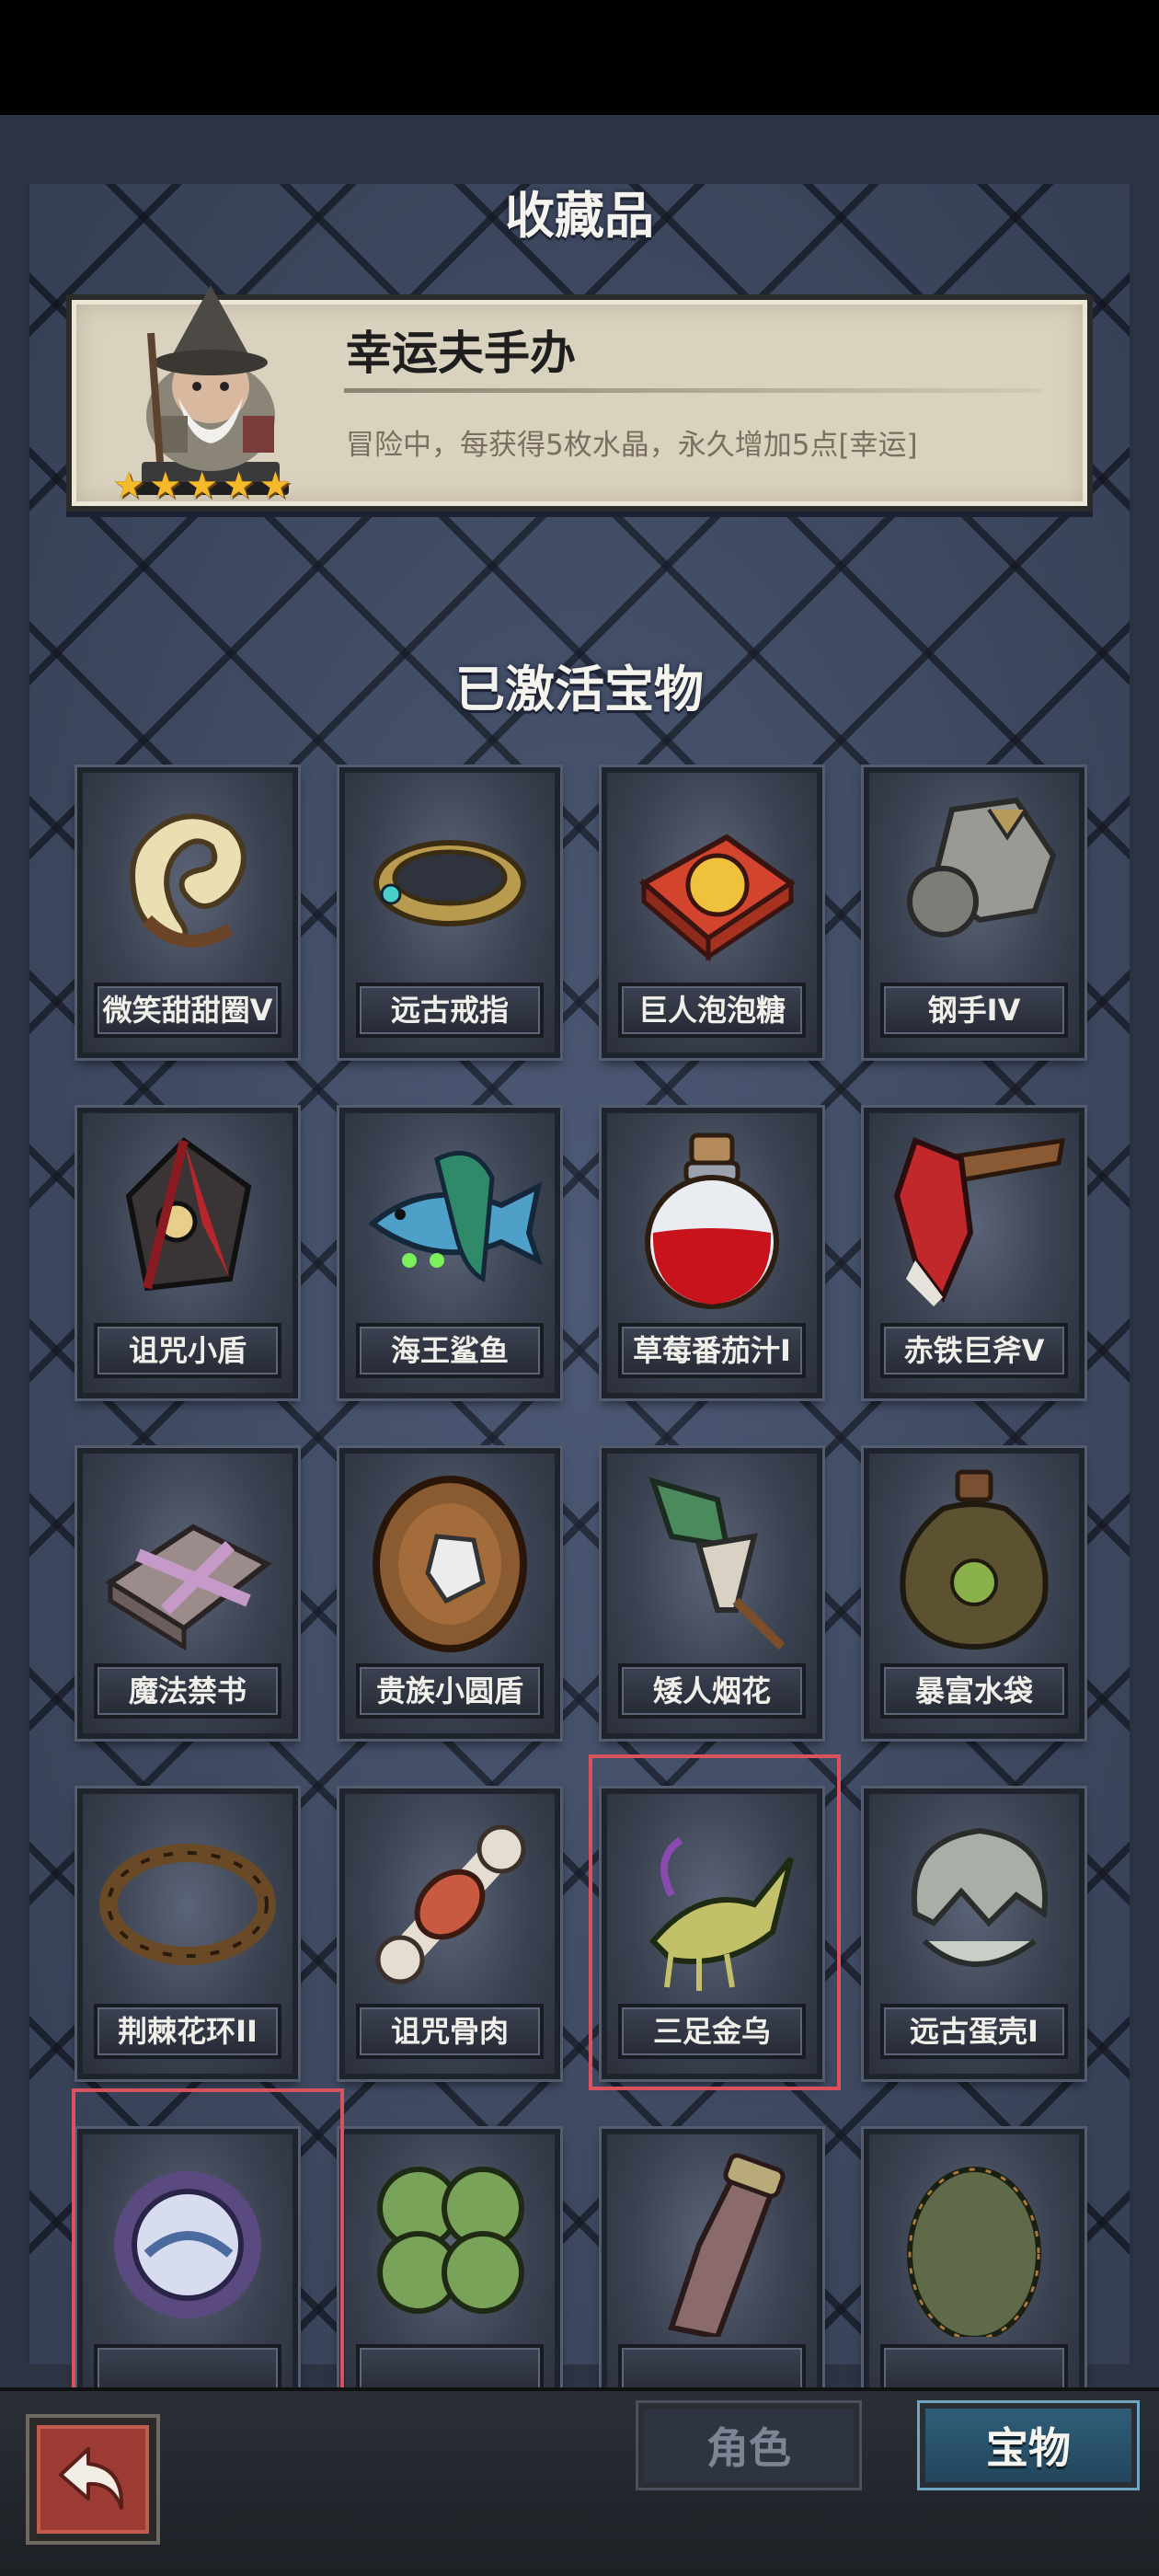 The width and height of the screenshot is (1159, 2576). I want to click on back-arrow-icon, so click(91, 2478).